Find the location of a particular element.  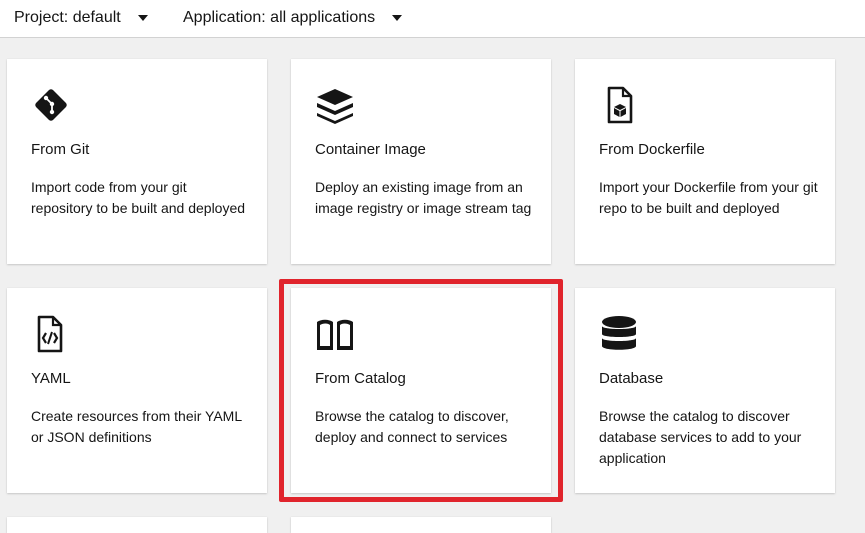

layers-icon is located at coordinates (335, 106).